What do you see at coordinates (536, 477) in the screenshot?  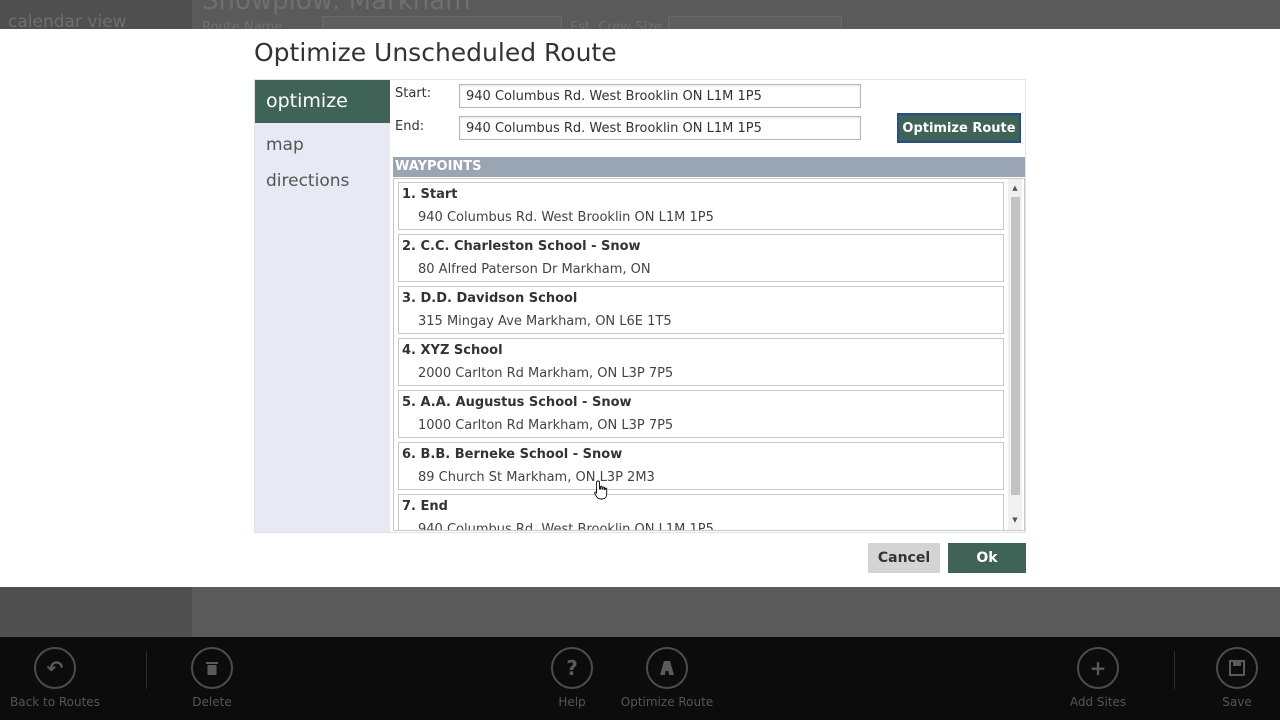 I see `waypoint-address: 89 Church St Markham, ON L3P 2M3` at bounding box center [536, 477].